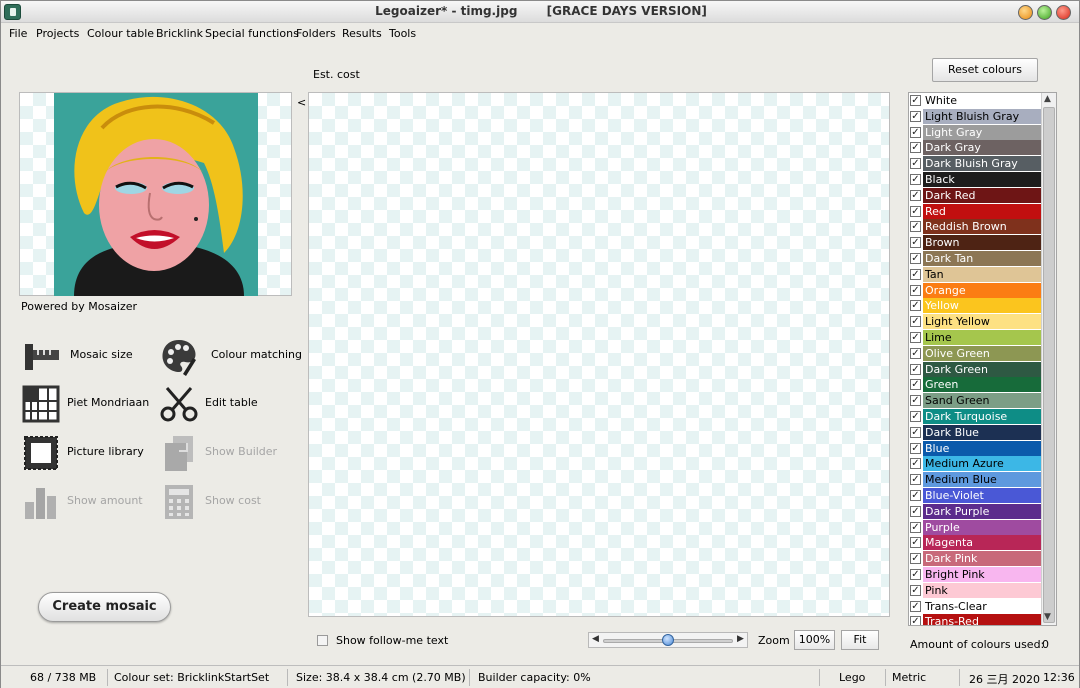 The width and height of the screenshot is (1080, 688). I want to click on colour-row: ✓ Brown, so click(975, 243).